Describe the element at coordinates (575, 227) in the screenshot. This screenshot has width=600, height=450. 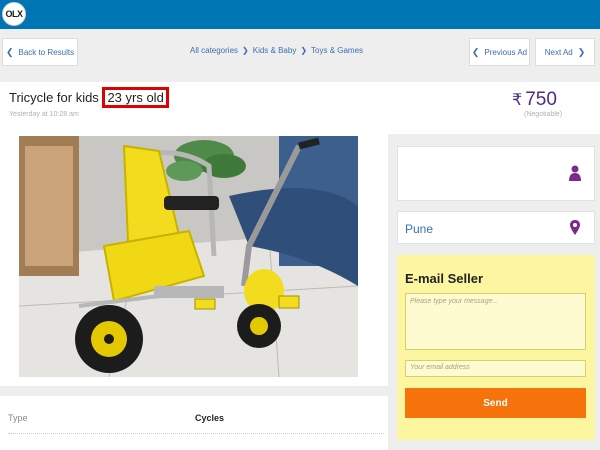
I see `map-pin-icon` at that location.